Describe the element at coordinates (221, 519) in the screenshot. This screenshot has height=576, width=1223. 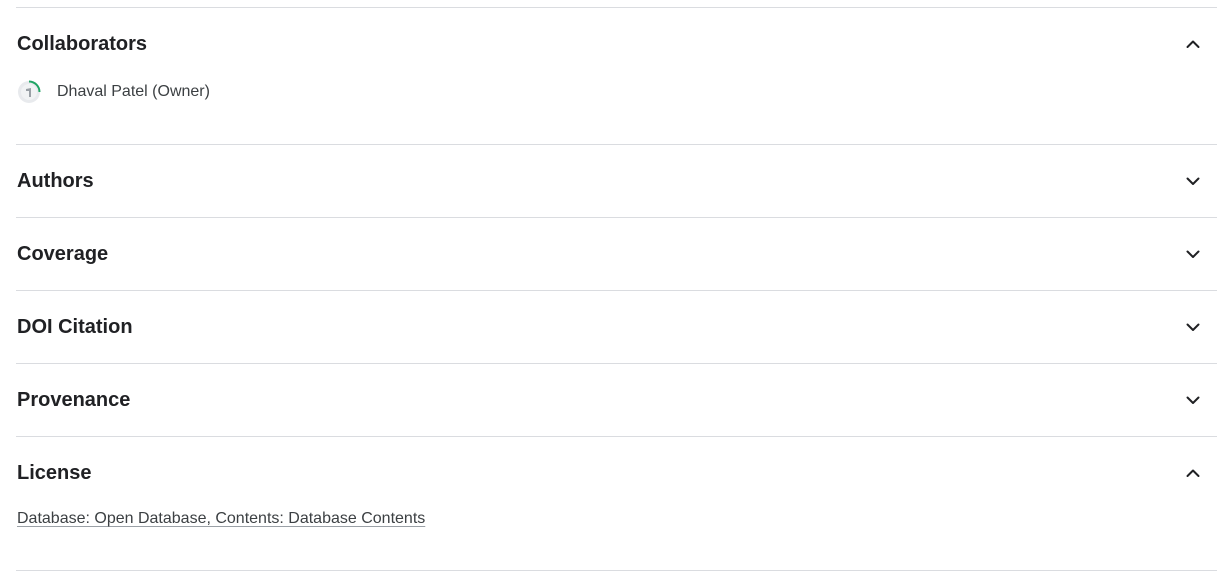
I see `license-link: Database: Open Database, Contents` at that location.